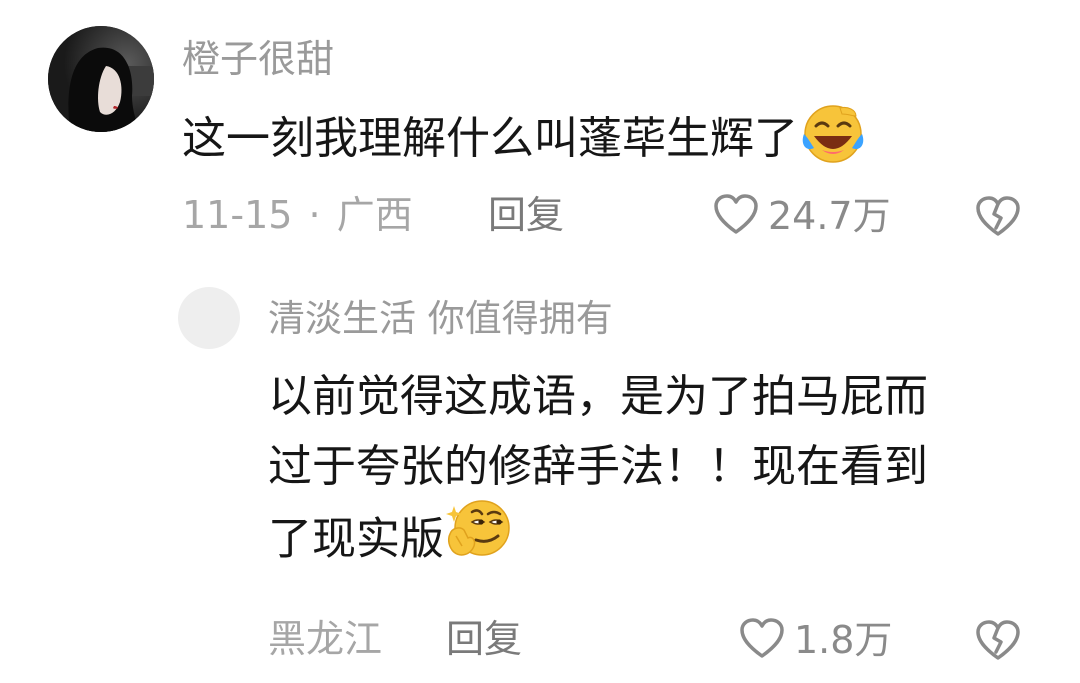 Image resolution: width=1080 pixels, height=683 pixels. What do you see at coordinates (325, 639) in the screenshot?
I see `reply-location: 黑龙江` at bounding box center [325, 639].